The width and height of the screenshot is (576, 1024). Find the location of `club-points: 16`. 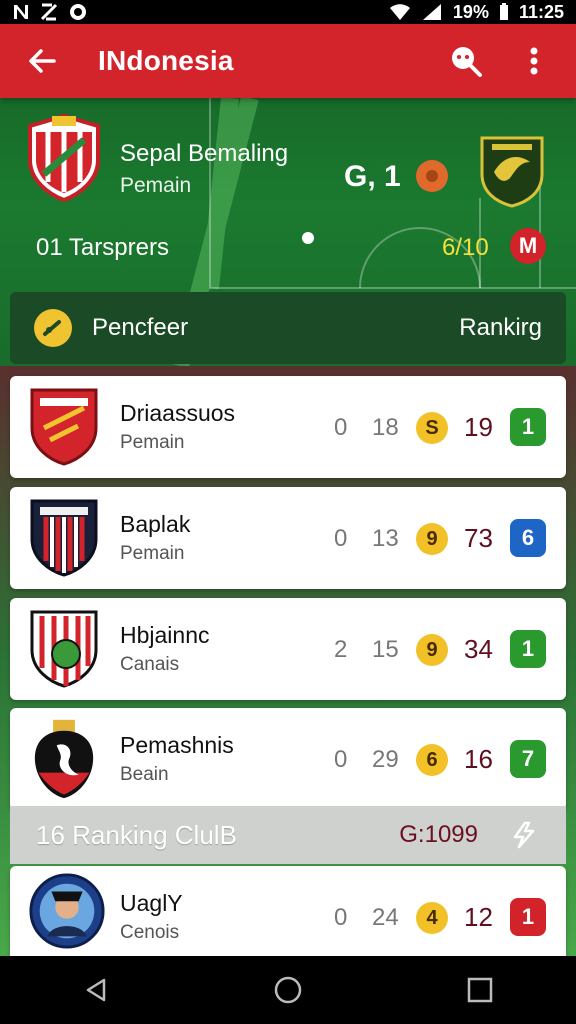

club-points: 16 is located at coordinates (478, 759).